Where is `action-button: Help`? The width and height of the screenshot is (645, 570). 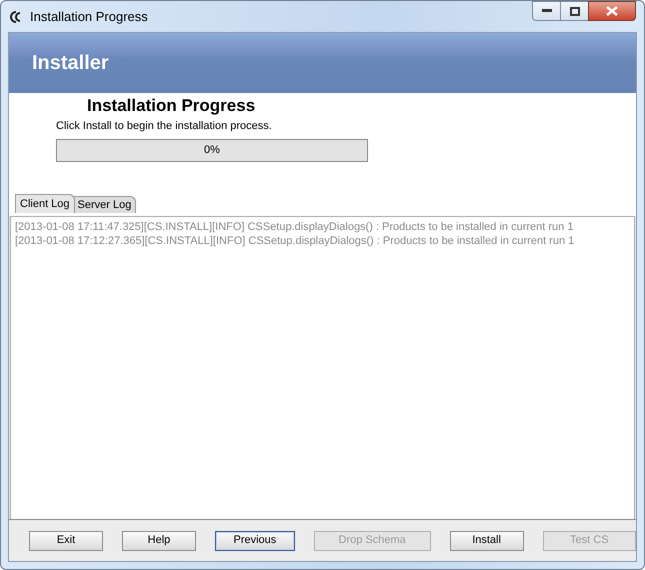 action-button: Help is located at coordinates (159, 540).